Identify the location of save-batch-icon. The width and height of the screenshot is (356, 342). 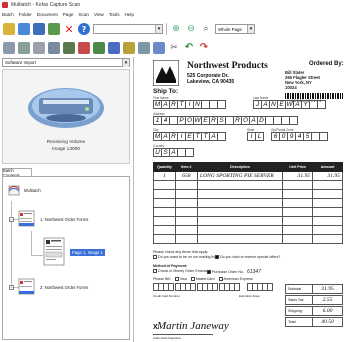
(39, 29).